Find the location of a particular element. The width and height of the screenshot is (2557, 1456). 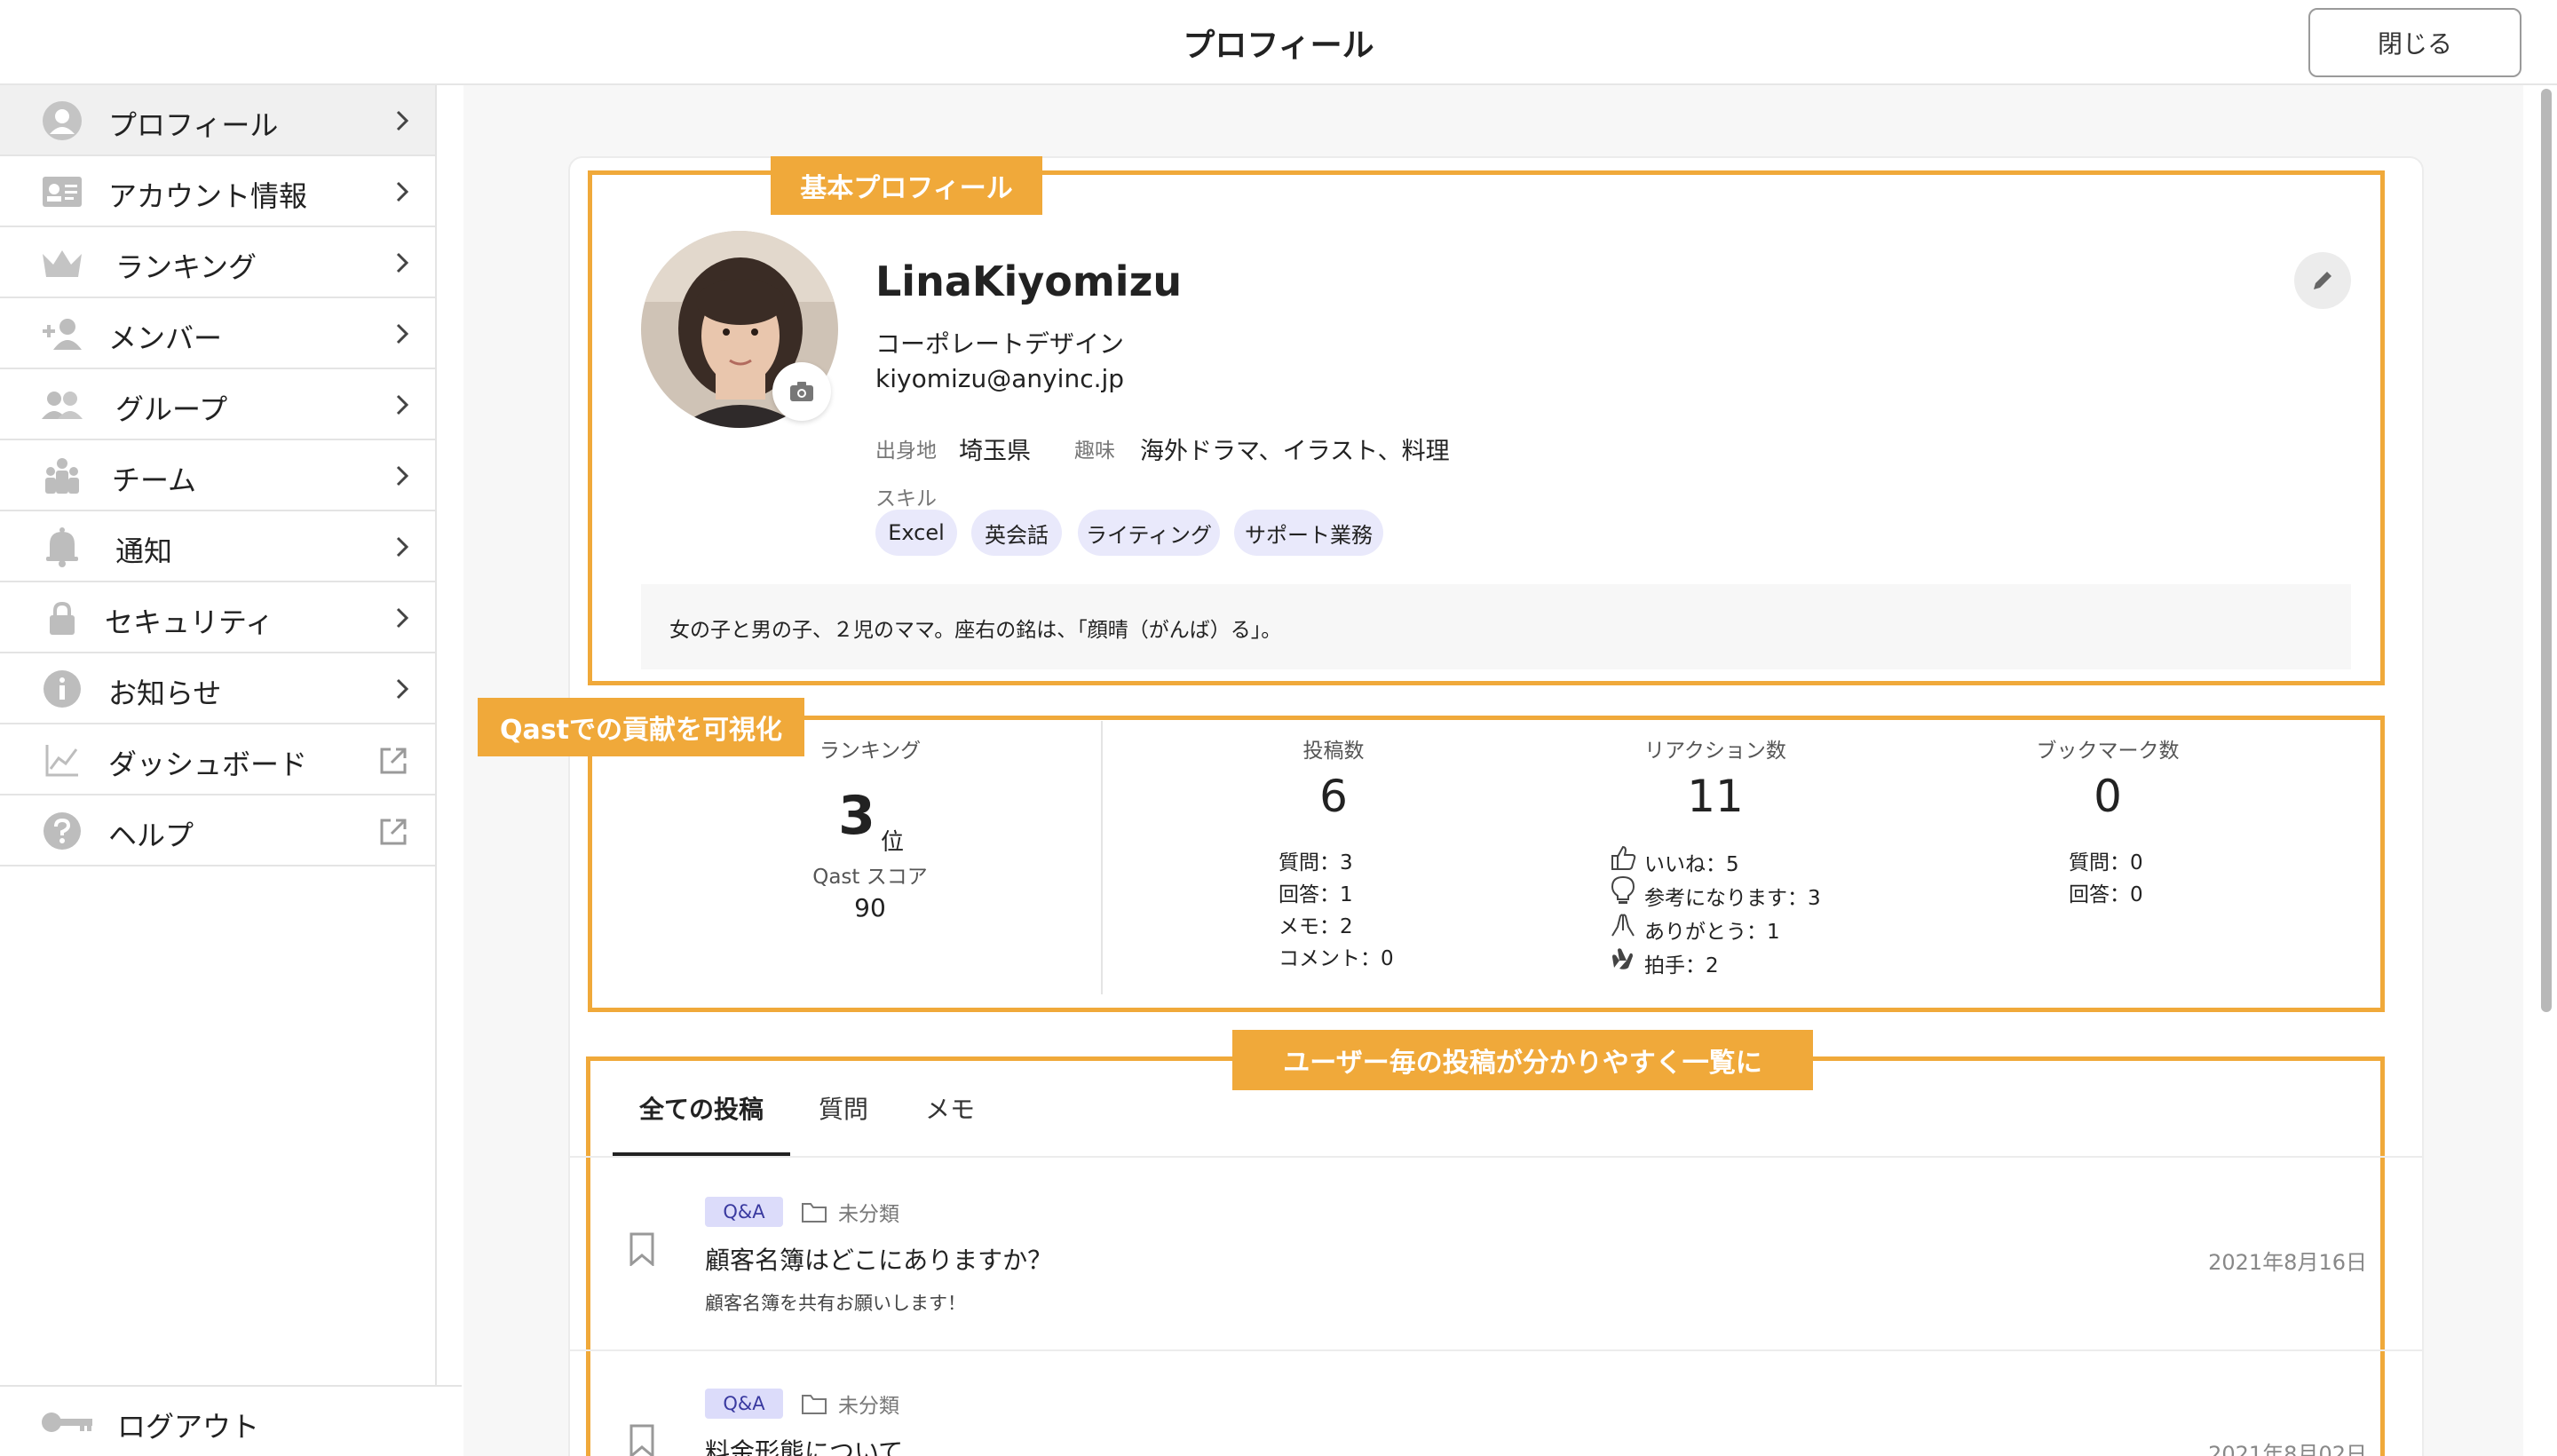

annotation-tag-profile: 基本プロフィール is located at coordinates (906, 185).